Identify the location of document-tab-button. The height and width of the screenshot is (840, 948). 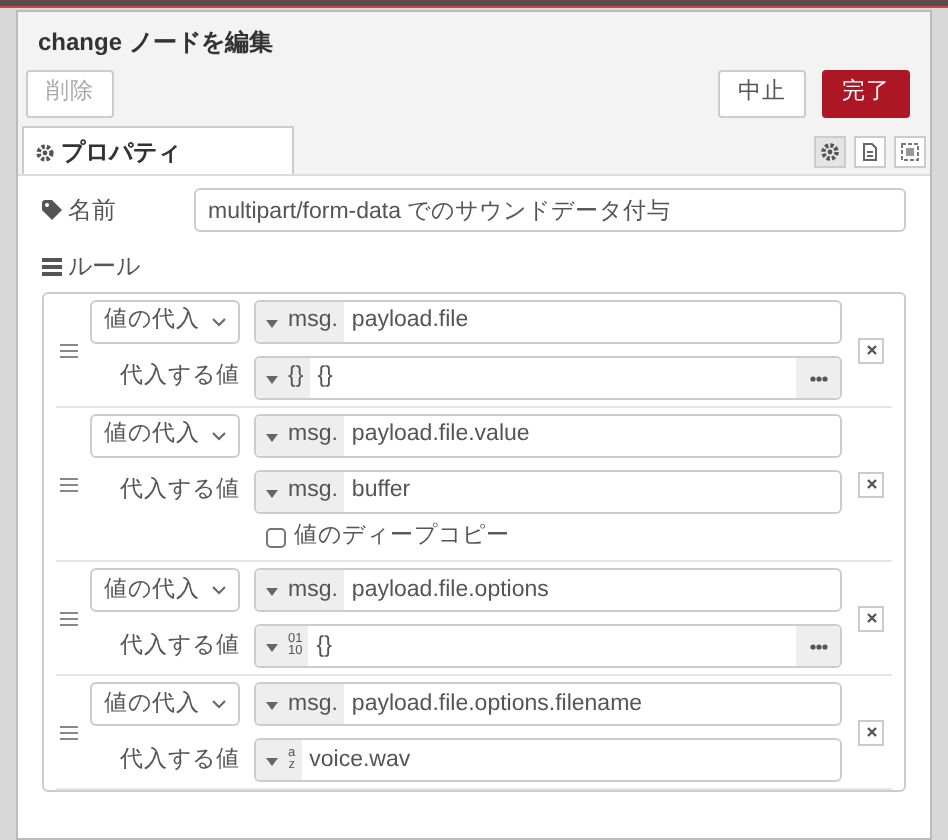
(870, 152).